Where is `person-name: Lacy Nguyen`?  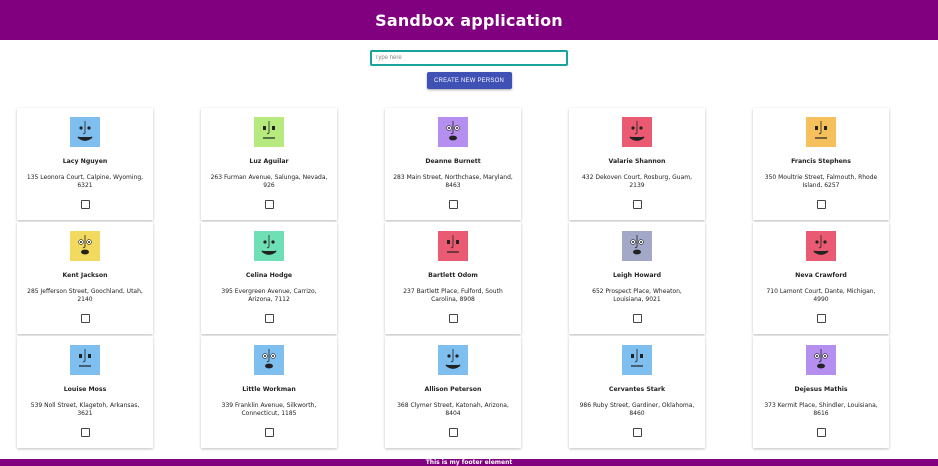
person-name: Lacy Nguyen is located at coordinates (85, 161).